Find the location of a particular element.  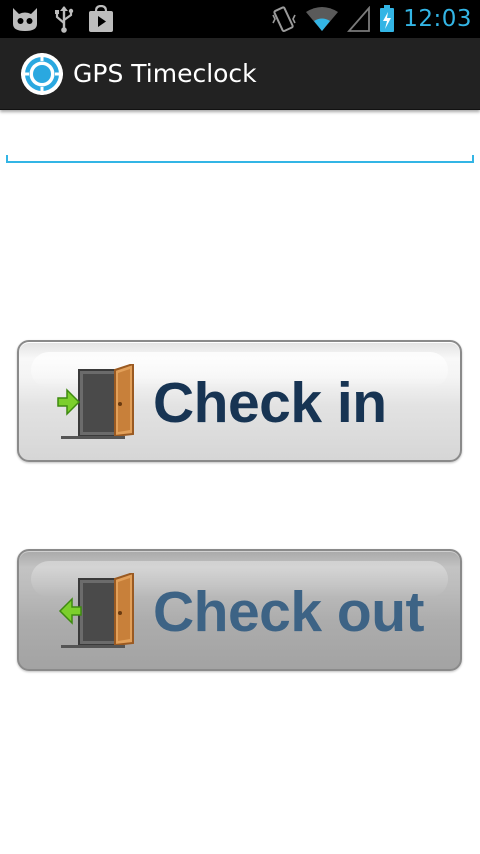

text-input-right-tick is located at coordinates (473, 159).